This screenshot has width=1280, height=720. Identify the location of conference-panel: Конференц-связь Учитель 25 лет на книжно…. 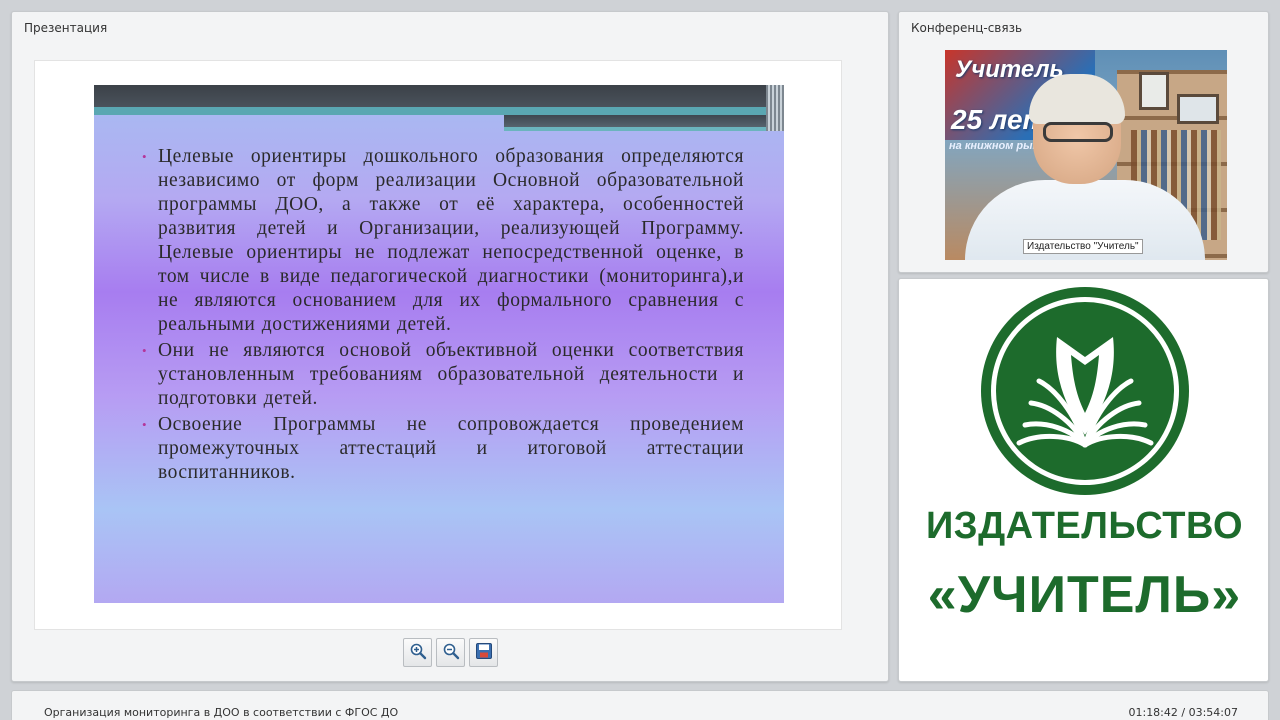
(1083, 142).